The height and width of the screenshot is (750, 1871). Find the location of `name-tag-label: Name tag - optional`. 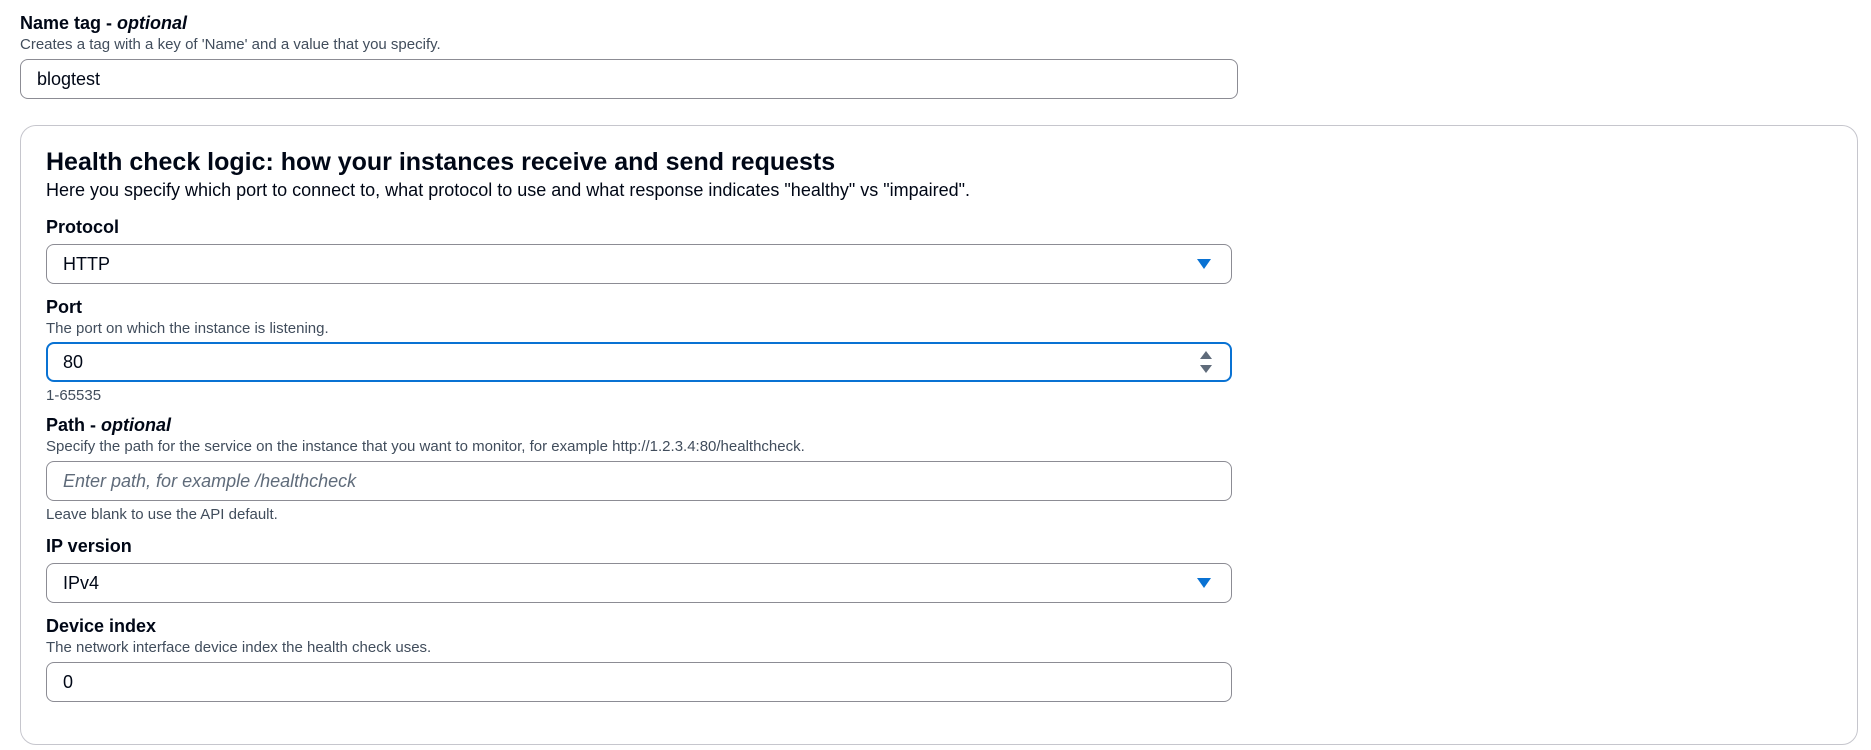

name-tag-label: Name tag - optional is located at coordinates (629, 23).